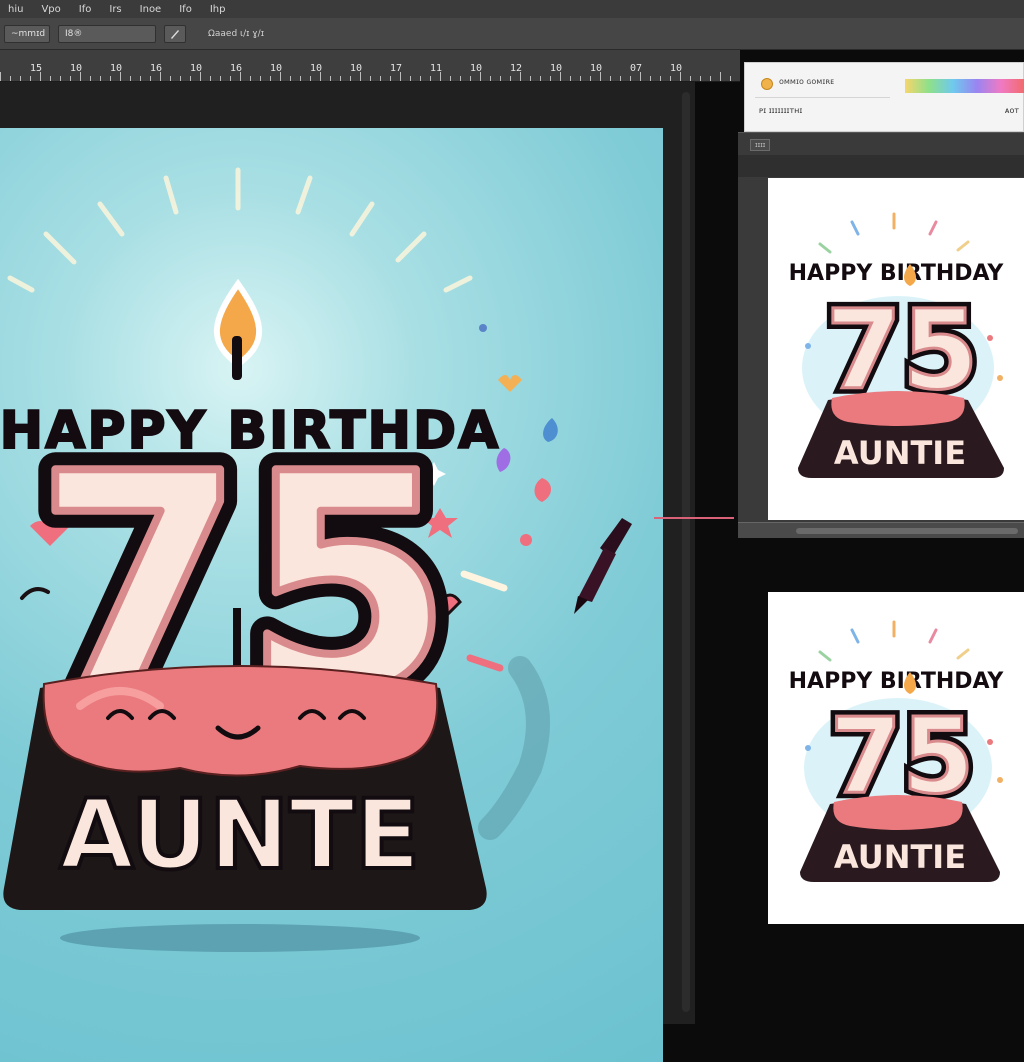  Describe the element at coordinates (900, 453) in the screenshot. I see `thumbnail-1-name: AUNTIE` at that location.